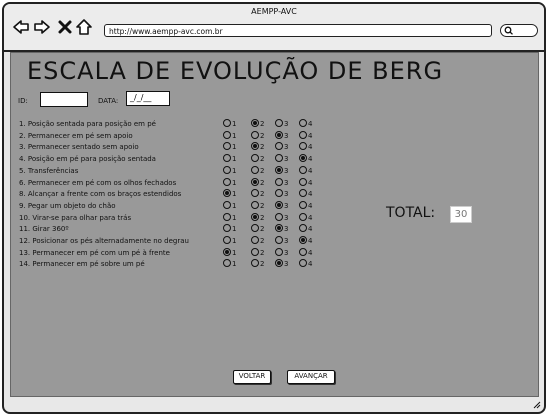 Image resolution: width=550 pixels, height=418 pixels. Describe the element at coordinates (42, 27) in the screenshot. I see `arrow-right-icon` at that location.